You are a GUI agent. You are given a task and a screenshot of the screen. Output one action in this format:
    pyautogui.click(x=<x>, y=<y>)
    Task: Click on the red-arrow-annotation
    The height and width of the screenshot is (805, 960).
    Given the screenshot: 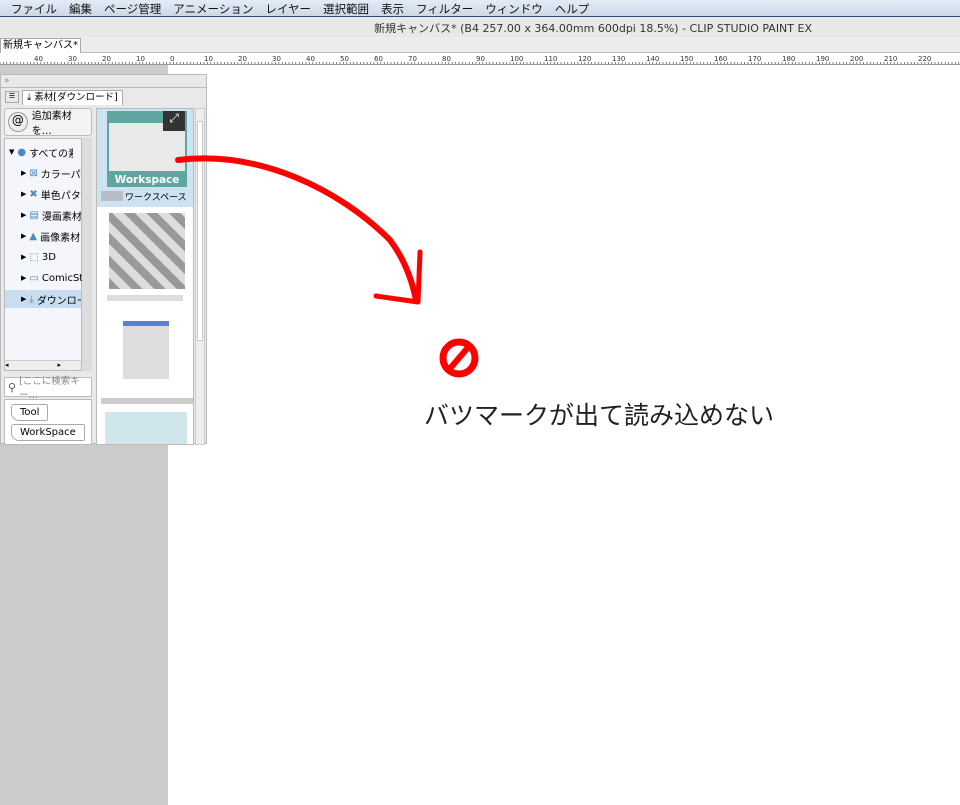 What is the action you would take?
    pyautogui.click(x=297, y=229)
    